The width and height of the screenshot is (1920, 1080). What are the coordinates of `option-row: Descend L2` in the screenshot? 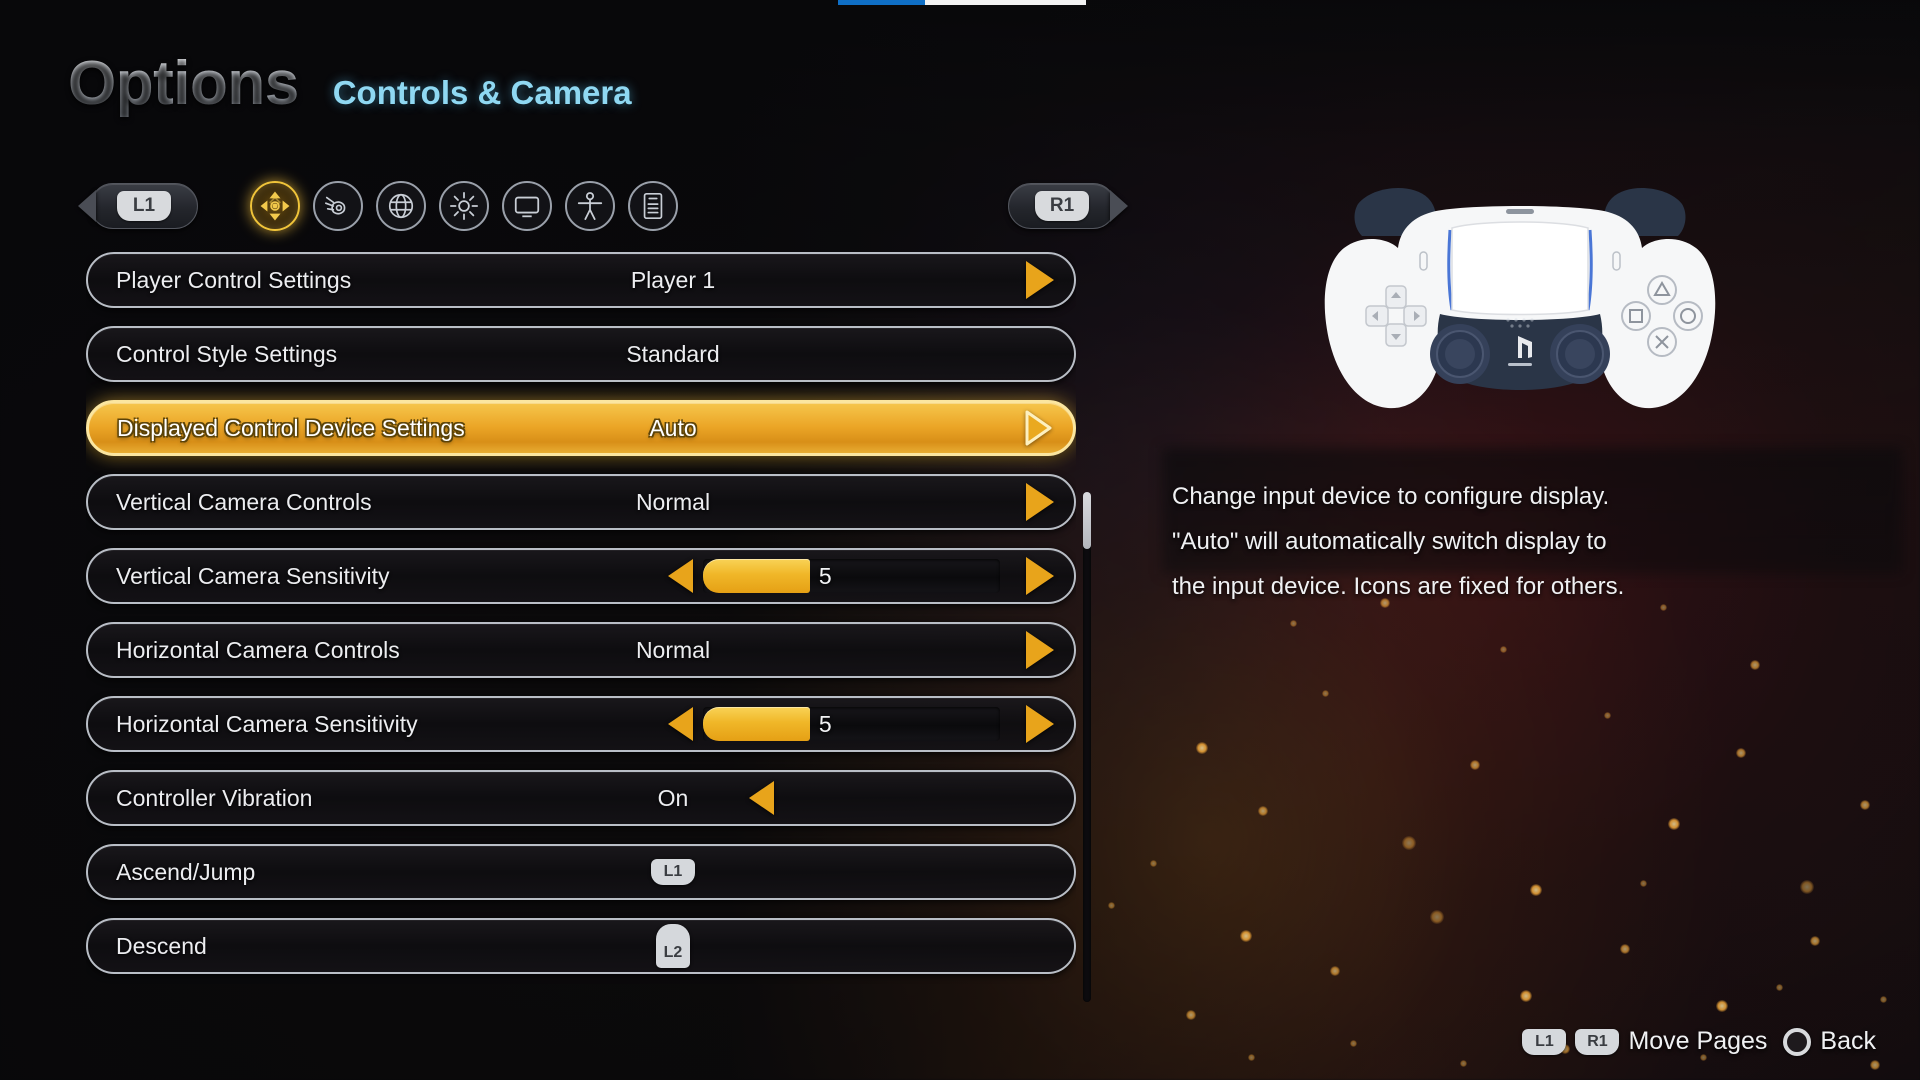 It's located at (581, 946).